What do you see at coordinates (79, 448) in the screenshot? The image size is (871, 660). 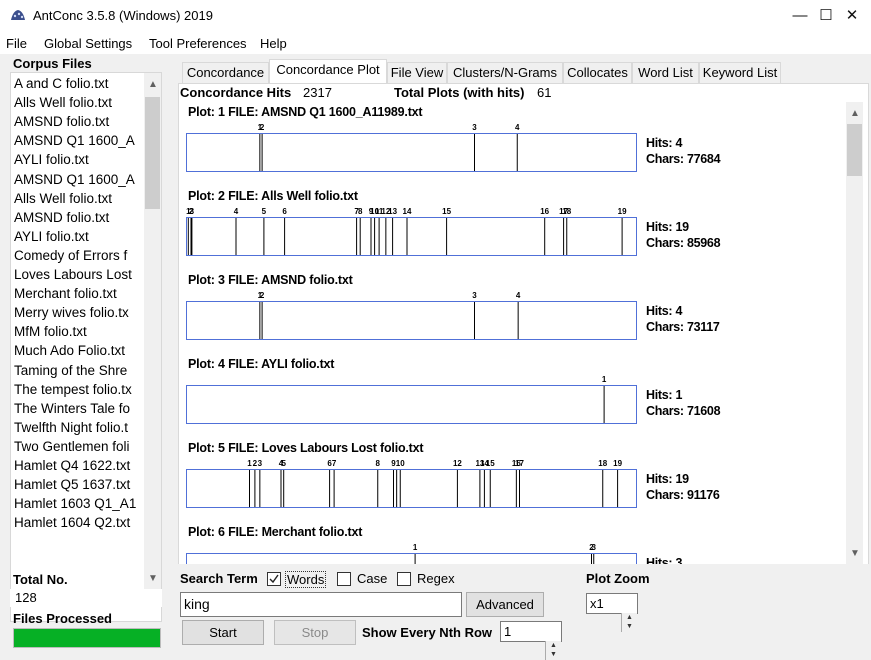 I see `file-list-item: Two Gentlemen foli` at bounding box center [79, 448].